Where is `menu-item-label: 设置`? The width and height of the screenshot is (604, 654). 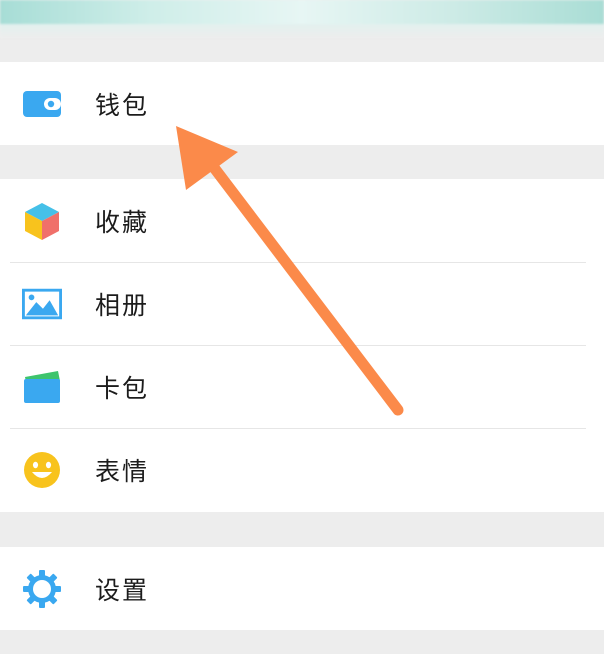
menu-item-label: 设置 is located at coordinates (122, 590).